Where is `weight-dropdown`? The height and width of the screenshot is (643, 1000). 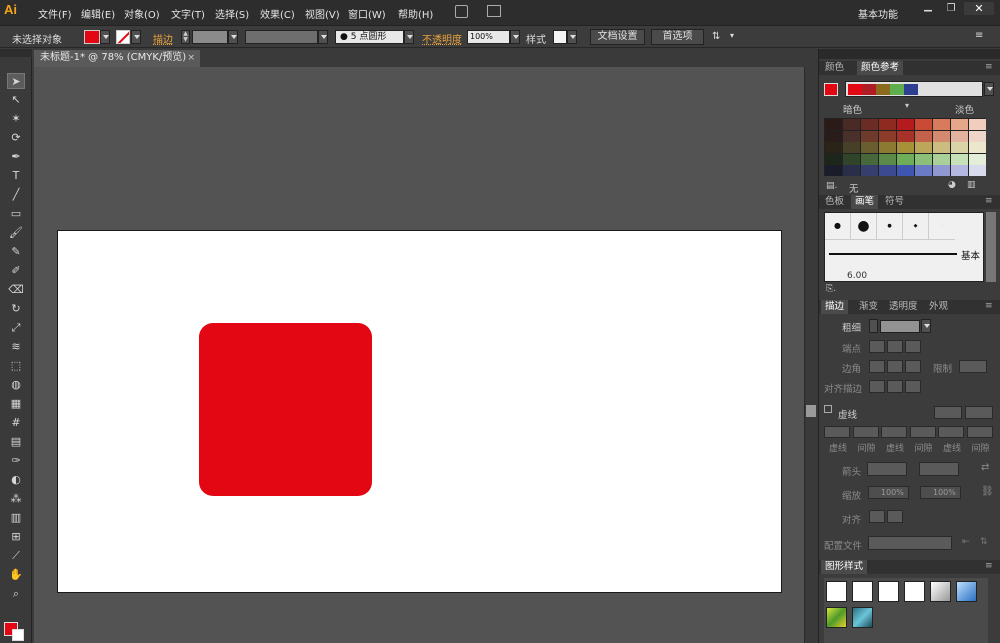 weight-dropdown is located at coordinates (926, 326).